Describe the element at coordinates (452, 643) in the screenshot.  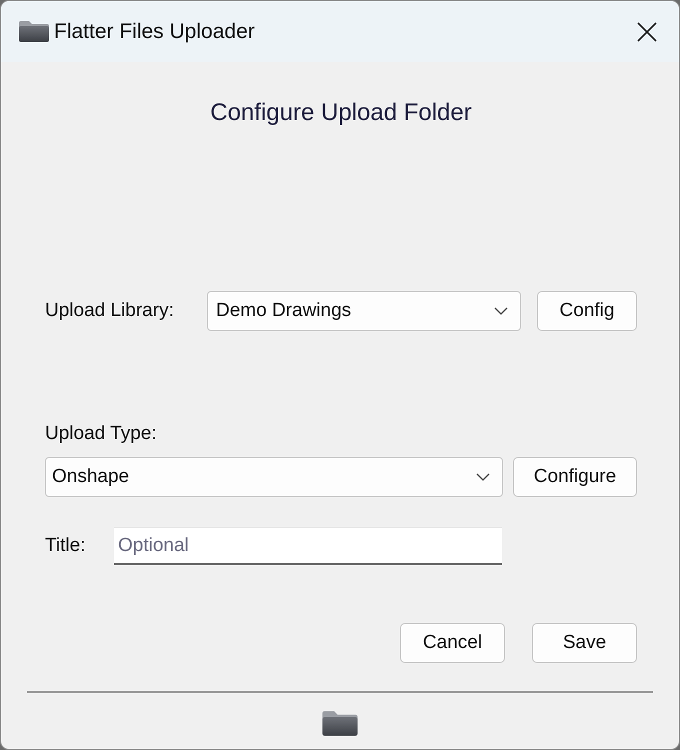
I see `cancel-button: Cancel` at that location.